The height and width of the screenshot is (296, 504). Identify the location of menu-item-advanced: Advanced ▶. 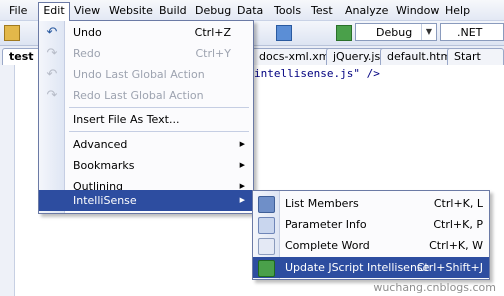
(146, 144).